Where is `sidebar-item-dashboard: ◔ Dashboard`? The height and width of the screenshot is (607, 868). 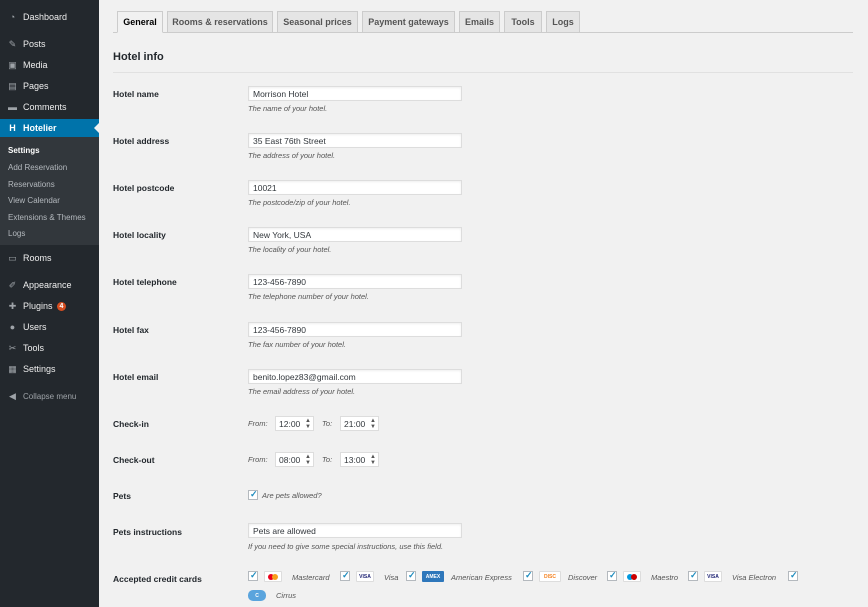
sidebar-item-dashboard: ◔ Dashboard is located at coordinates (49, 17).